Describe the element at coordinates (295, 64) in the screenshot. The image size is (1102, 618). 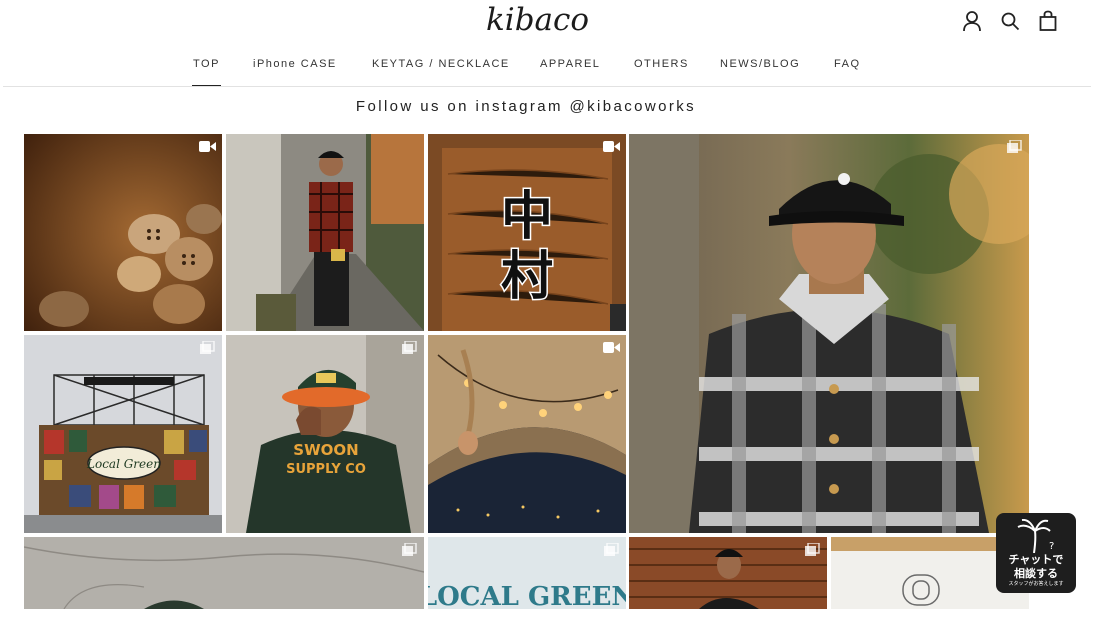
I see `nav-item-iphone-case: iPhone CASE` at that location.